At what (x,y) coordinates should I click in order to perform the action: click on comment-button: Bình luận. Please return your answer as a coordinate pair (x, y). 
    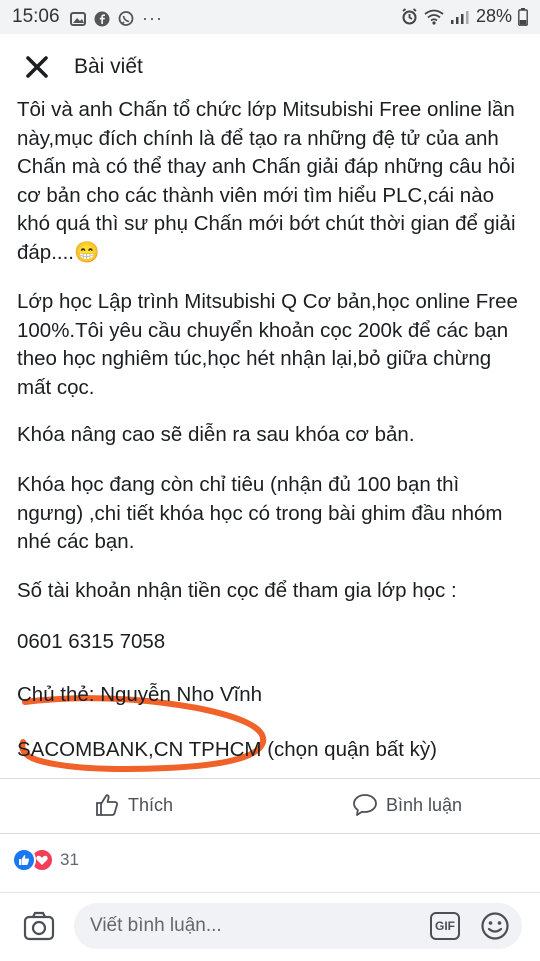
    Looking at the image, I should click on (407, 805).